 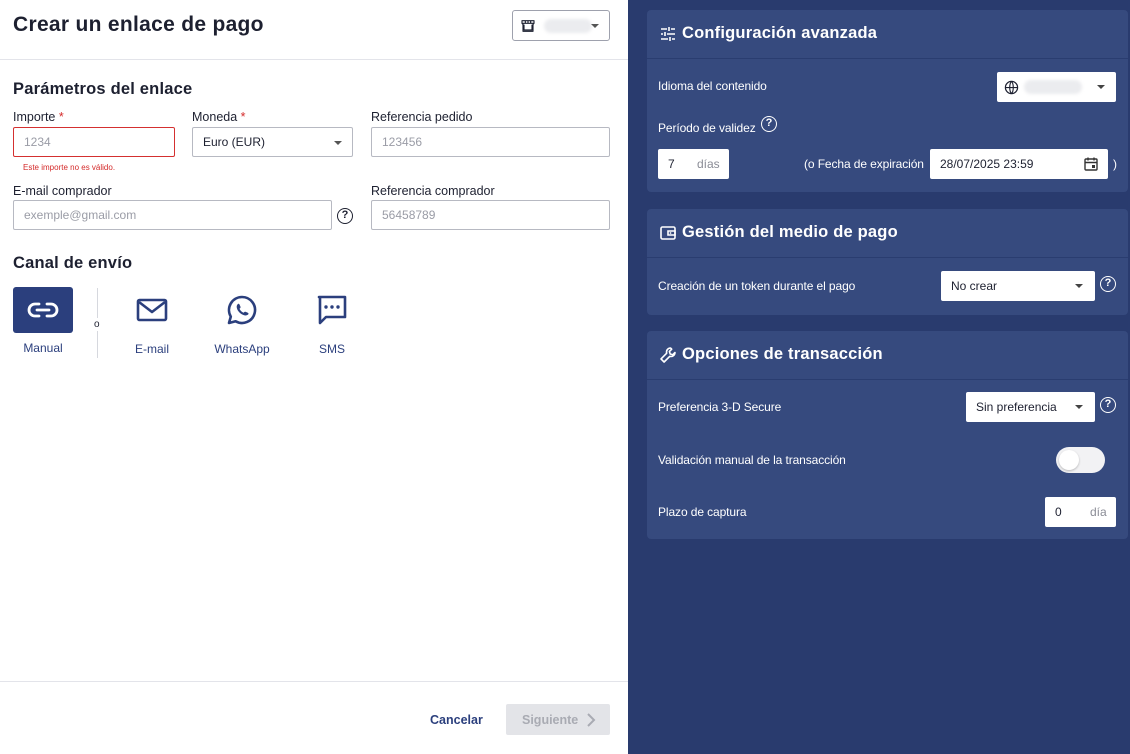 What do you see at coordinates (314, 30) in the screenshot?
I see `panel-header: Crear un enlace de pago ••••` at bounding box center [314, 30].